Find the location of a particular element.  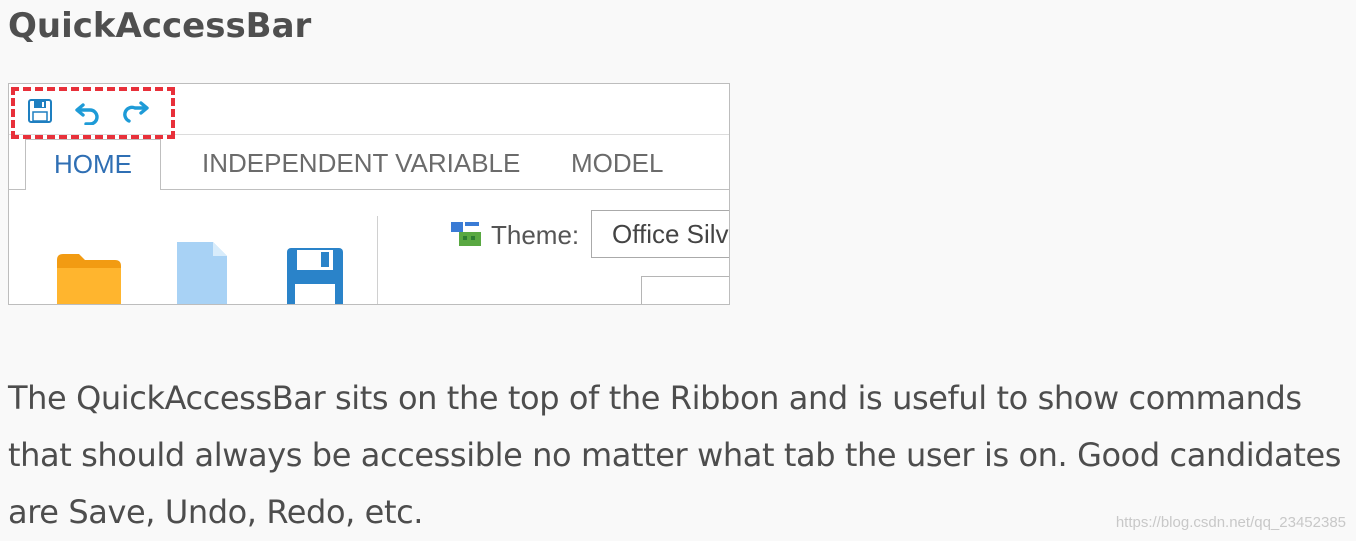

redo-icon is located at coordinates (136, 112).